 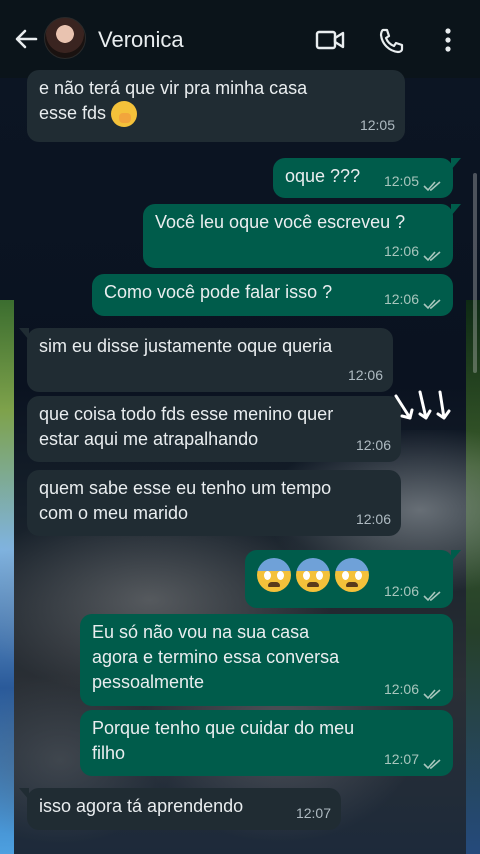 What do you see at coordinates (223, 728) in the screenshot?
I see `message-text: Porque tenho que cuidar do meu` at bounding box center [223, 728].